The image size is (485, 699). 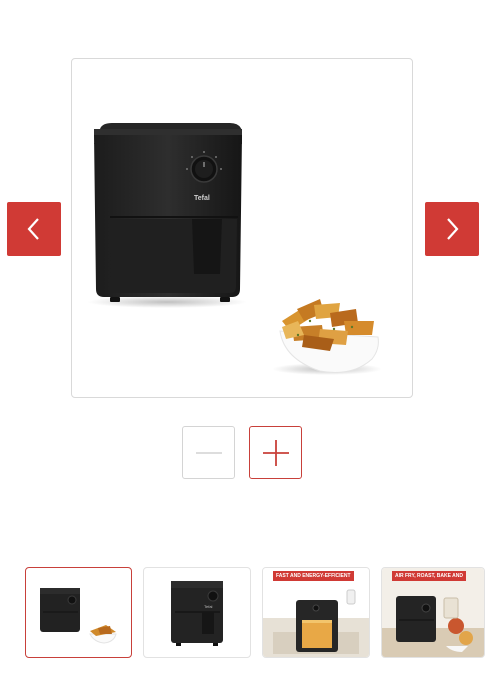 I want to click on chevron-left-icon, so click(x=33, y=229).